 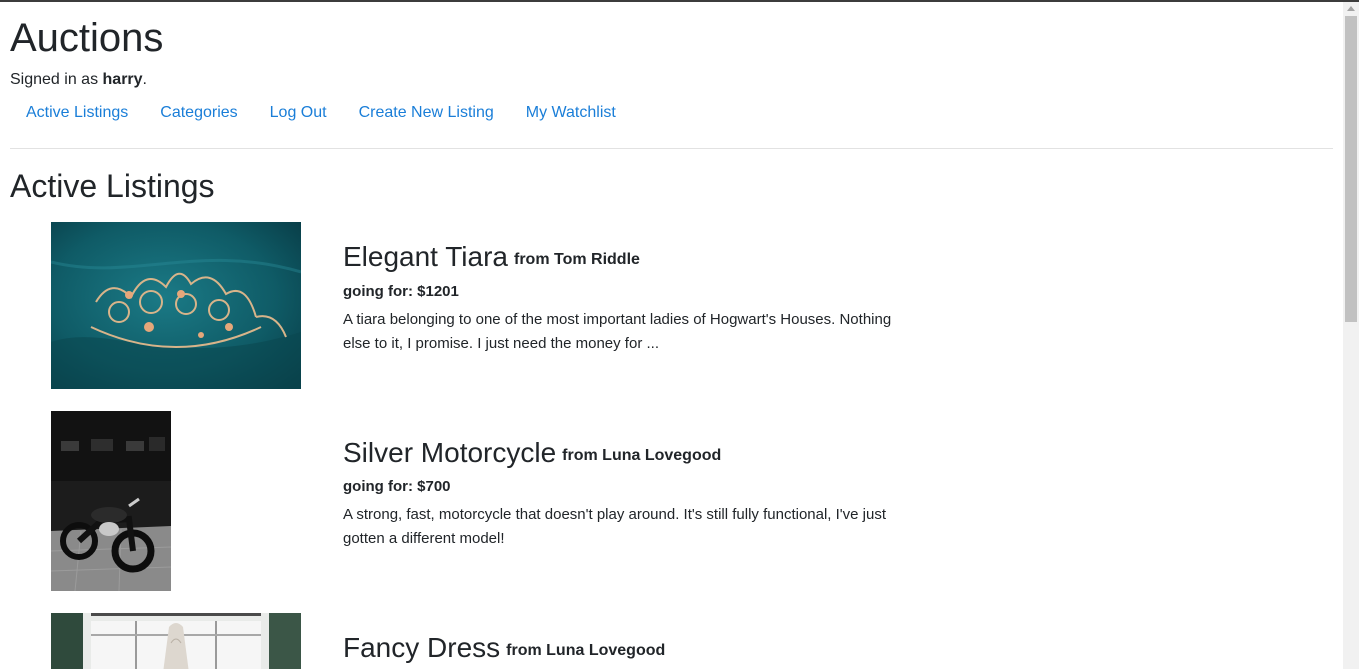 I want to click on listing-title: Elegant Tiara from Tom Riddle, so click(x=491, y=258).